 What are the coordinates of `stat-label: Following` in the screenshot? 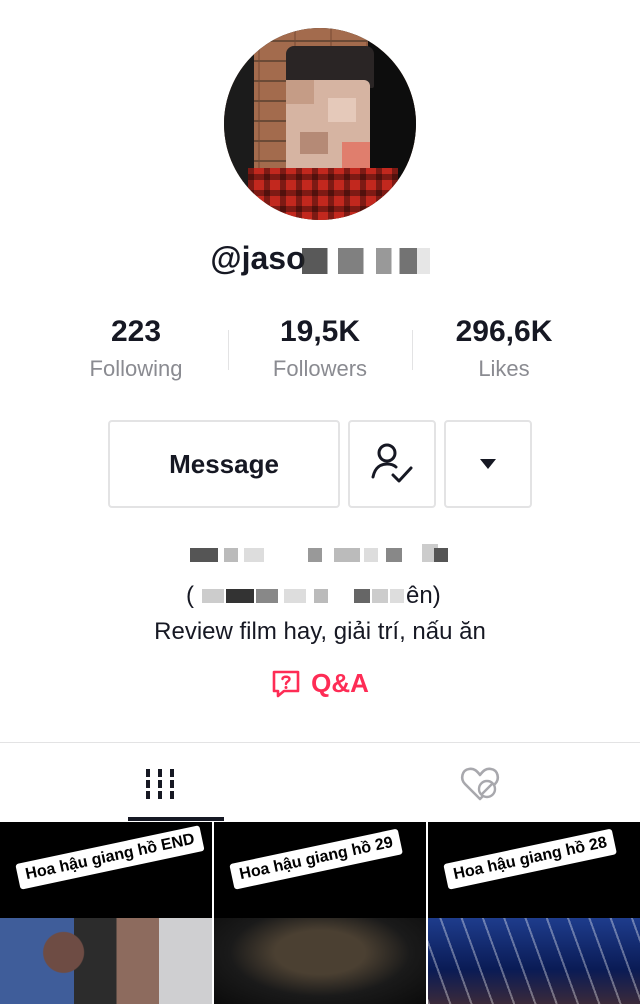 It's located at (136, 368).